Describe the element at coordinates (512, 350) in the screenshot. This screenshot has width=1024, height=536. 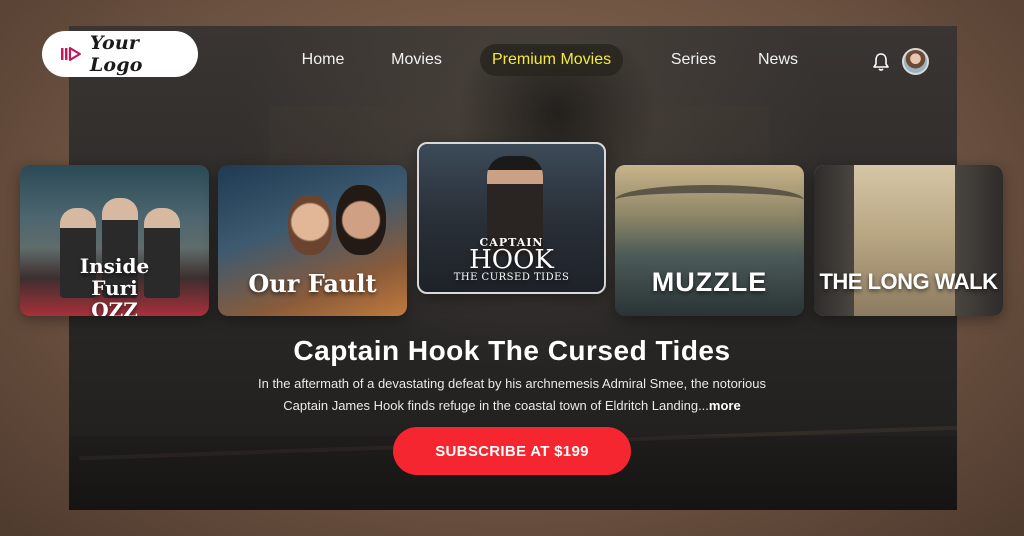
I see `movie-title: Captain Hook The Cursed Tides` at that location.